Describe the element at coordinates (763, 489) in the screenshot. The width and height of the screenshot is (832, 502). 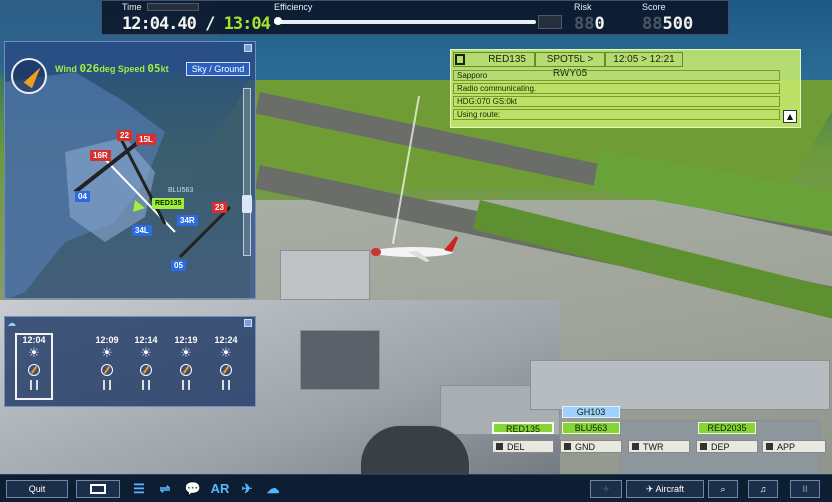
I see `music-button: ♫` at that location.